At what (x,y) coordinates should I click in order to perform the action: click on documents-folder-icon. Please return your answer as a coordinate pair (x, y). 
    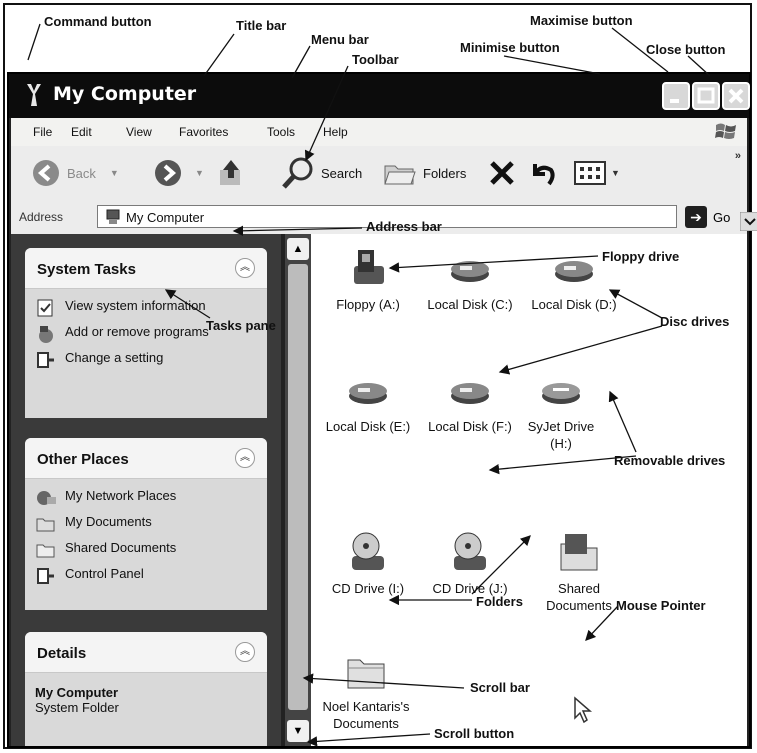
    Looking at the image, I should click on (45, 525).